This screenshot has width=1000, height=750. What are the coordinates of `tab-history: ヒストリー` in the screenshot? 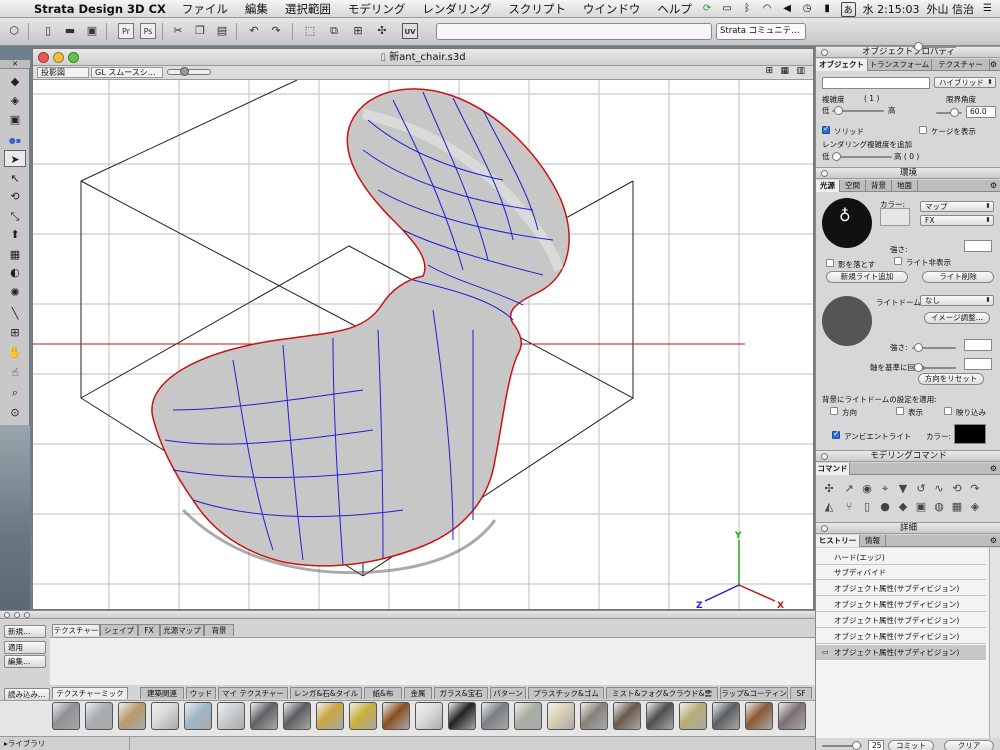 It's located at (838, 541).